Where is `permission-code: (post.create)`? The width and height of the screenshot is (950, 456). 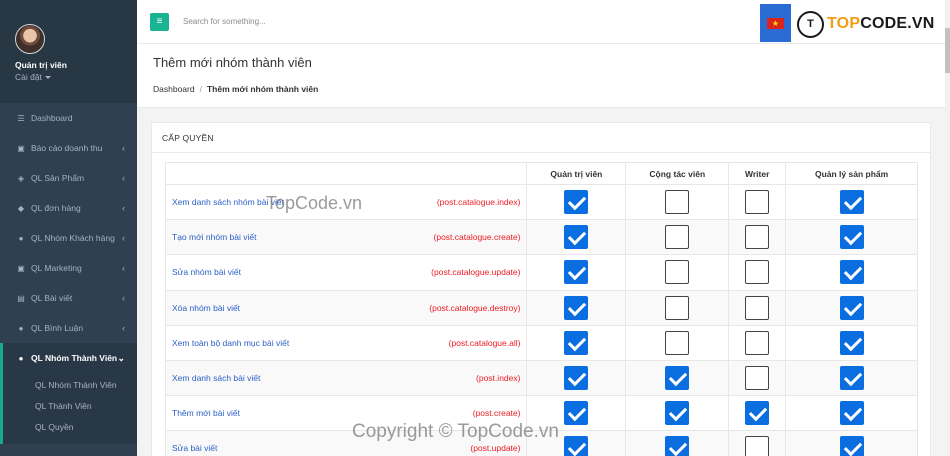 permission-code: (post.create) is located at coordinates (496, 413).